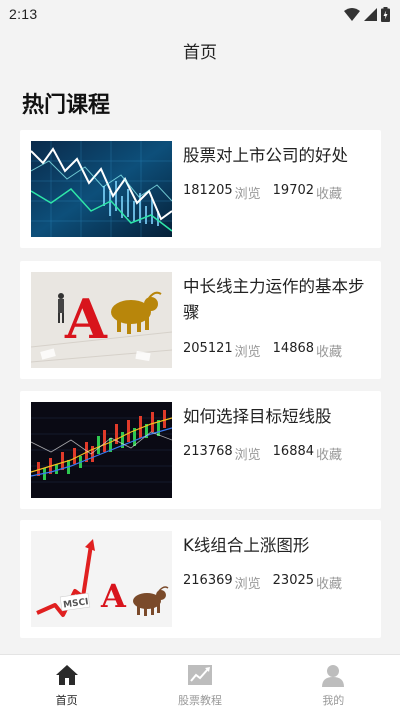  Describe the element at coordinates (293, 451) in the screenshot. I see `favorite-count: 16884` at that location.